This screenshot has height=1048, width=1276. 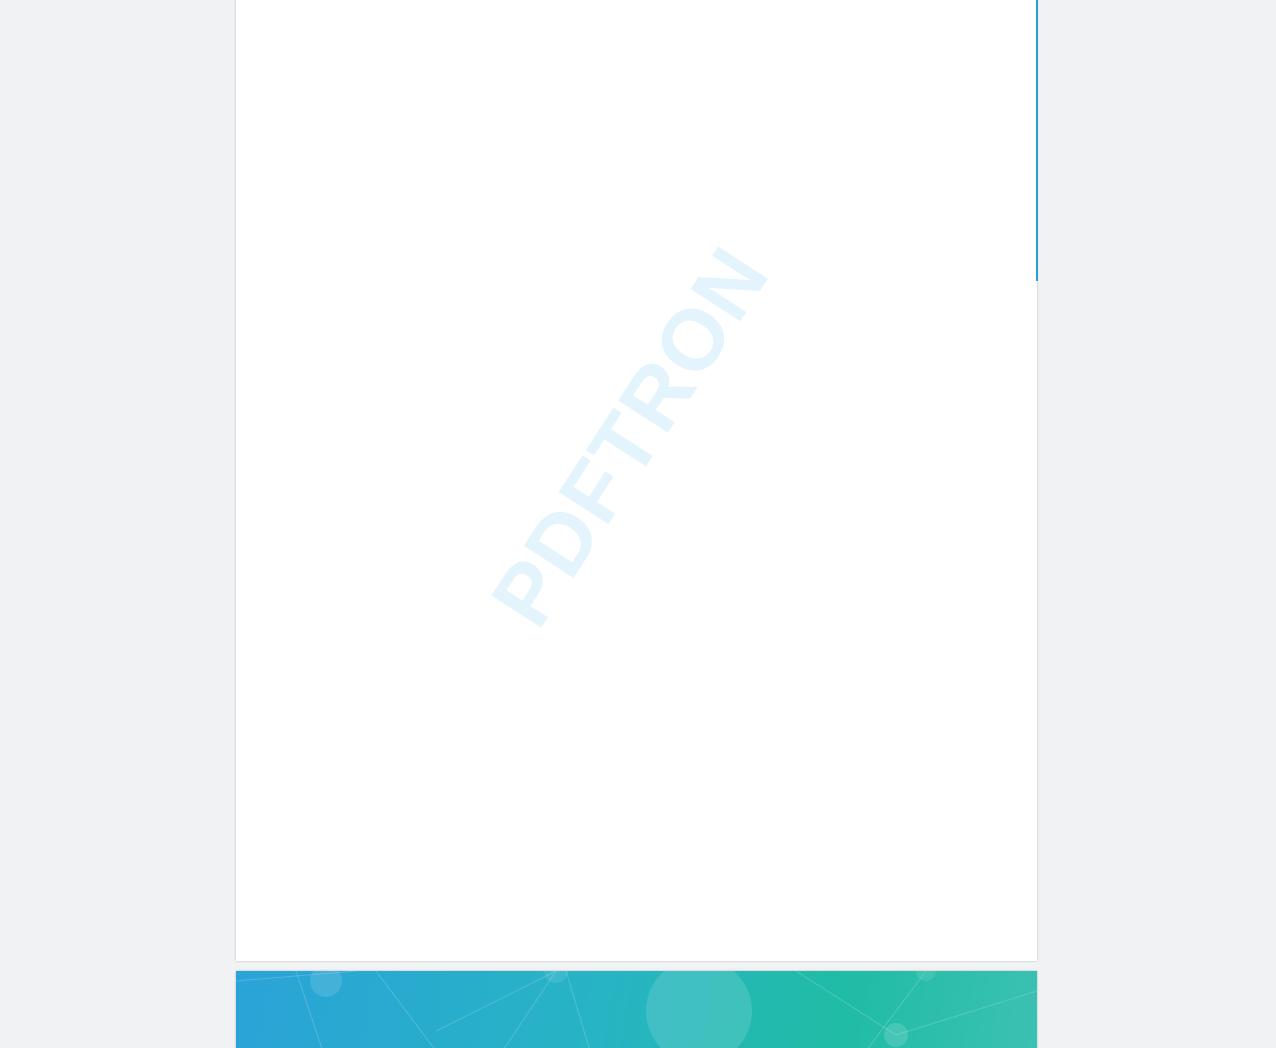 I want to click on watermark-text: PDFTRON, so click(x=630, y=436).